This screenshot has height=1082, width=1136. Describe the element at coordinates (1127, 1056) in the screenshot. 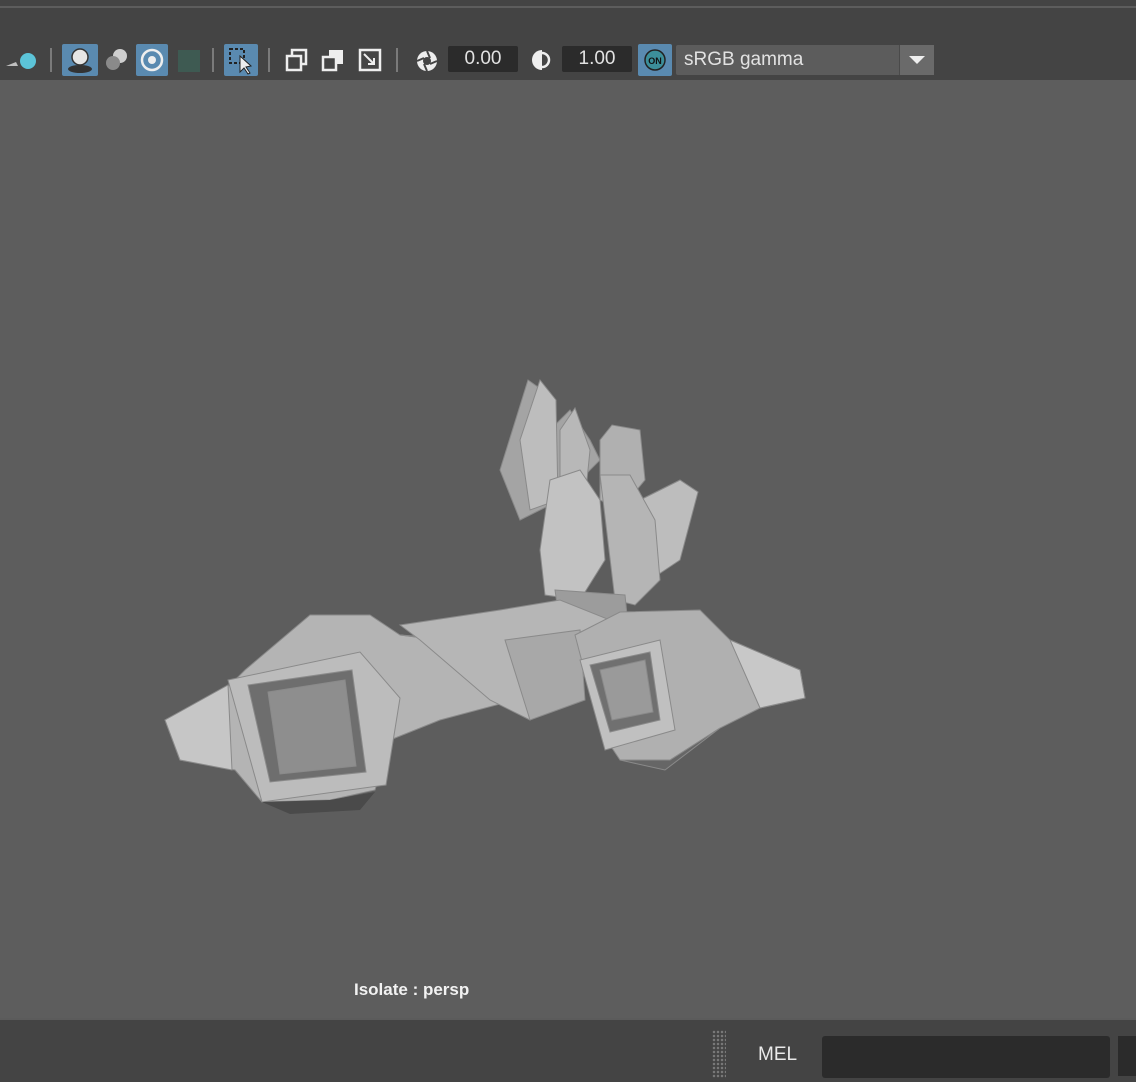

I see `command-result-field` at that location.